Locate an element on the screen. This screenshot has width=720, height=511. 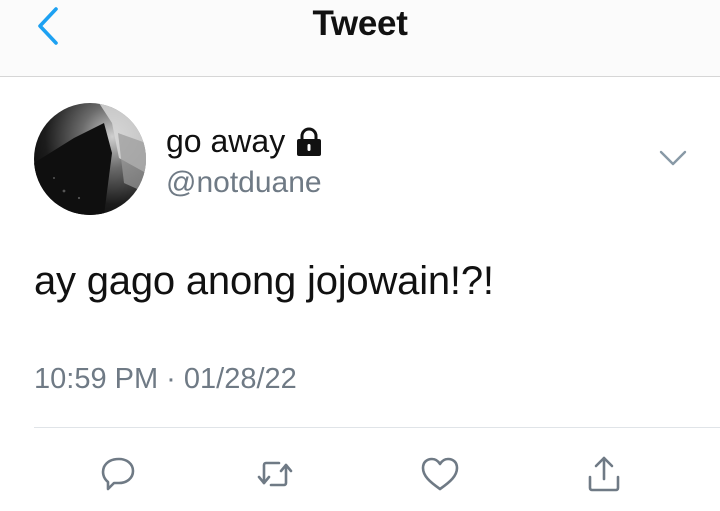
share-button is located at coordinates (604, 474).